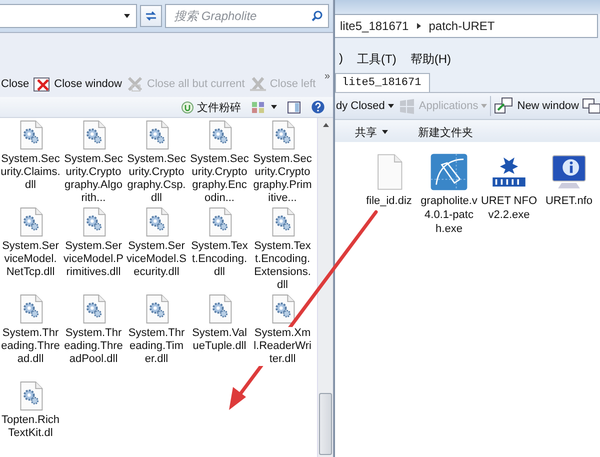 The height and width of the screenshot is (457, 600). I want to click on toolbar-button: dy Closed, so click(365, 106).